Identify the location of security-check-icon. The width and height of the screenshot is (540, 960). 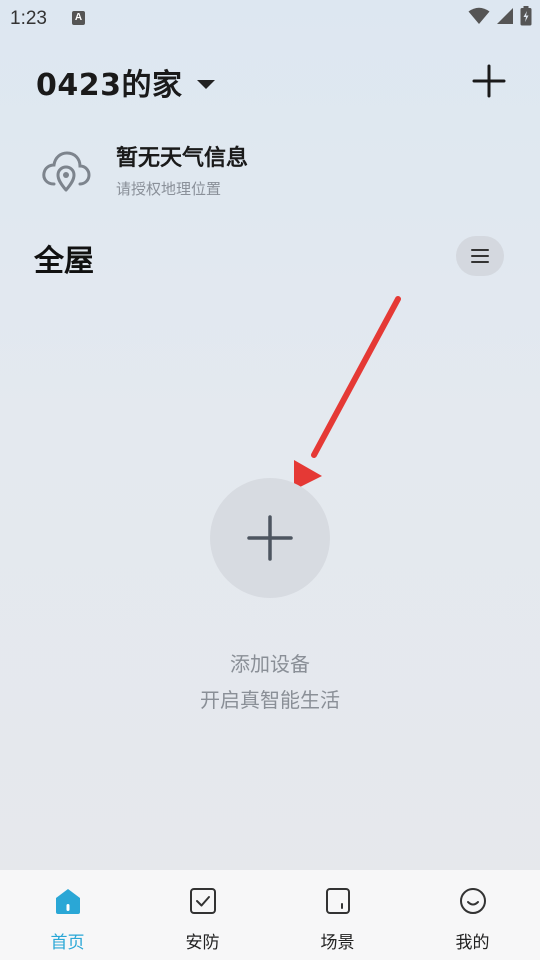
(202, 901).